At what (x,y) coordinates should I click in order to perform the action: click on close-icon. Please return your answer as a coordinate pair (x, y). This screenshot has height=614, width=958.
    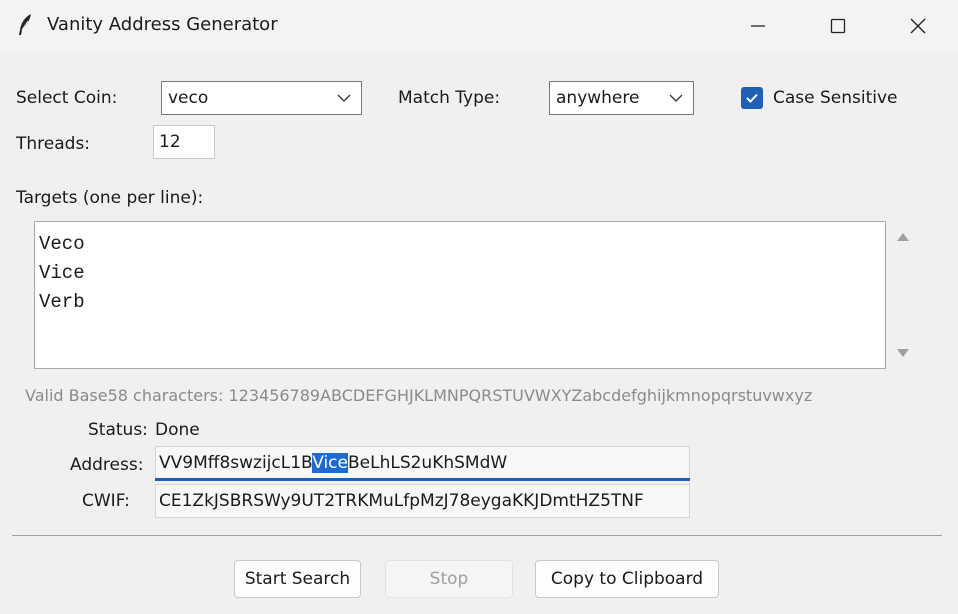
    Looking at the image, I should click on (918, 26).